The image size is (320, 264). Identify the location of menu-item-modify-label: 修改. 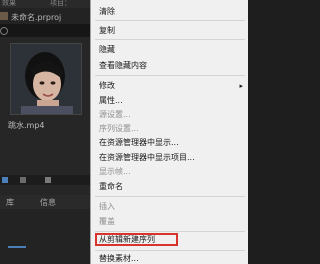
(107, 85).